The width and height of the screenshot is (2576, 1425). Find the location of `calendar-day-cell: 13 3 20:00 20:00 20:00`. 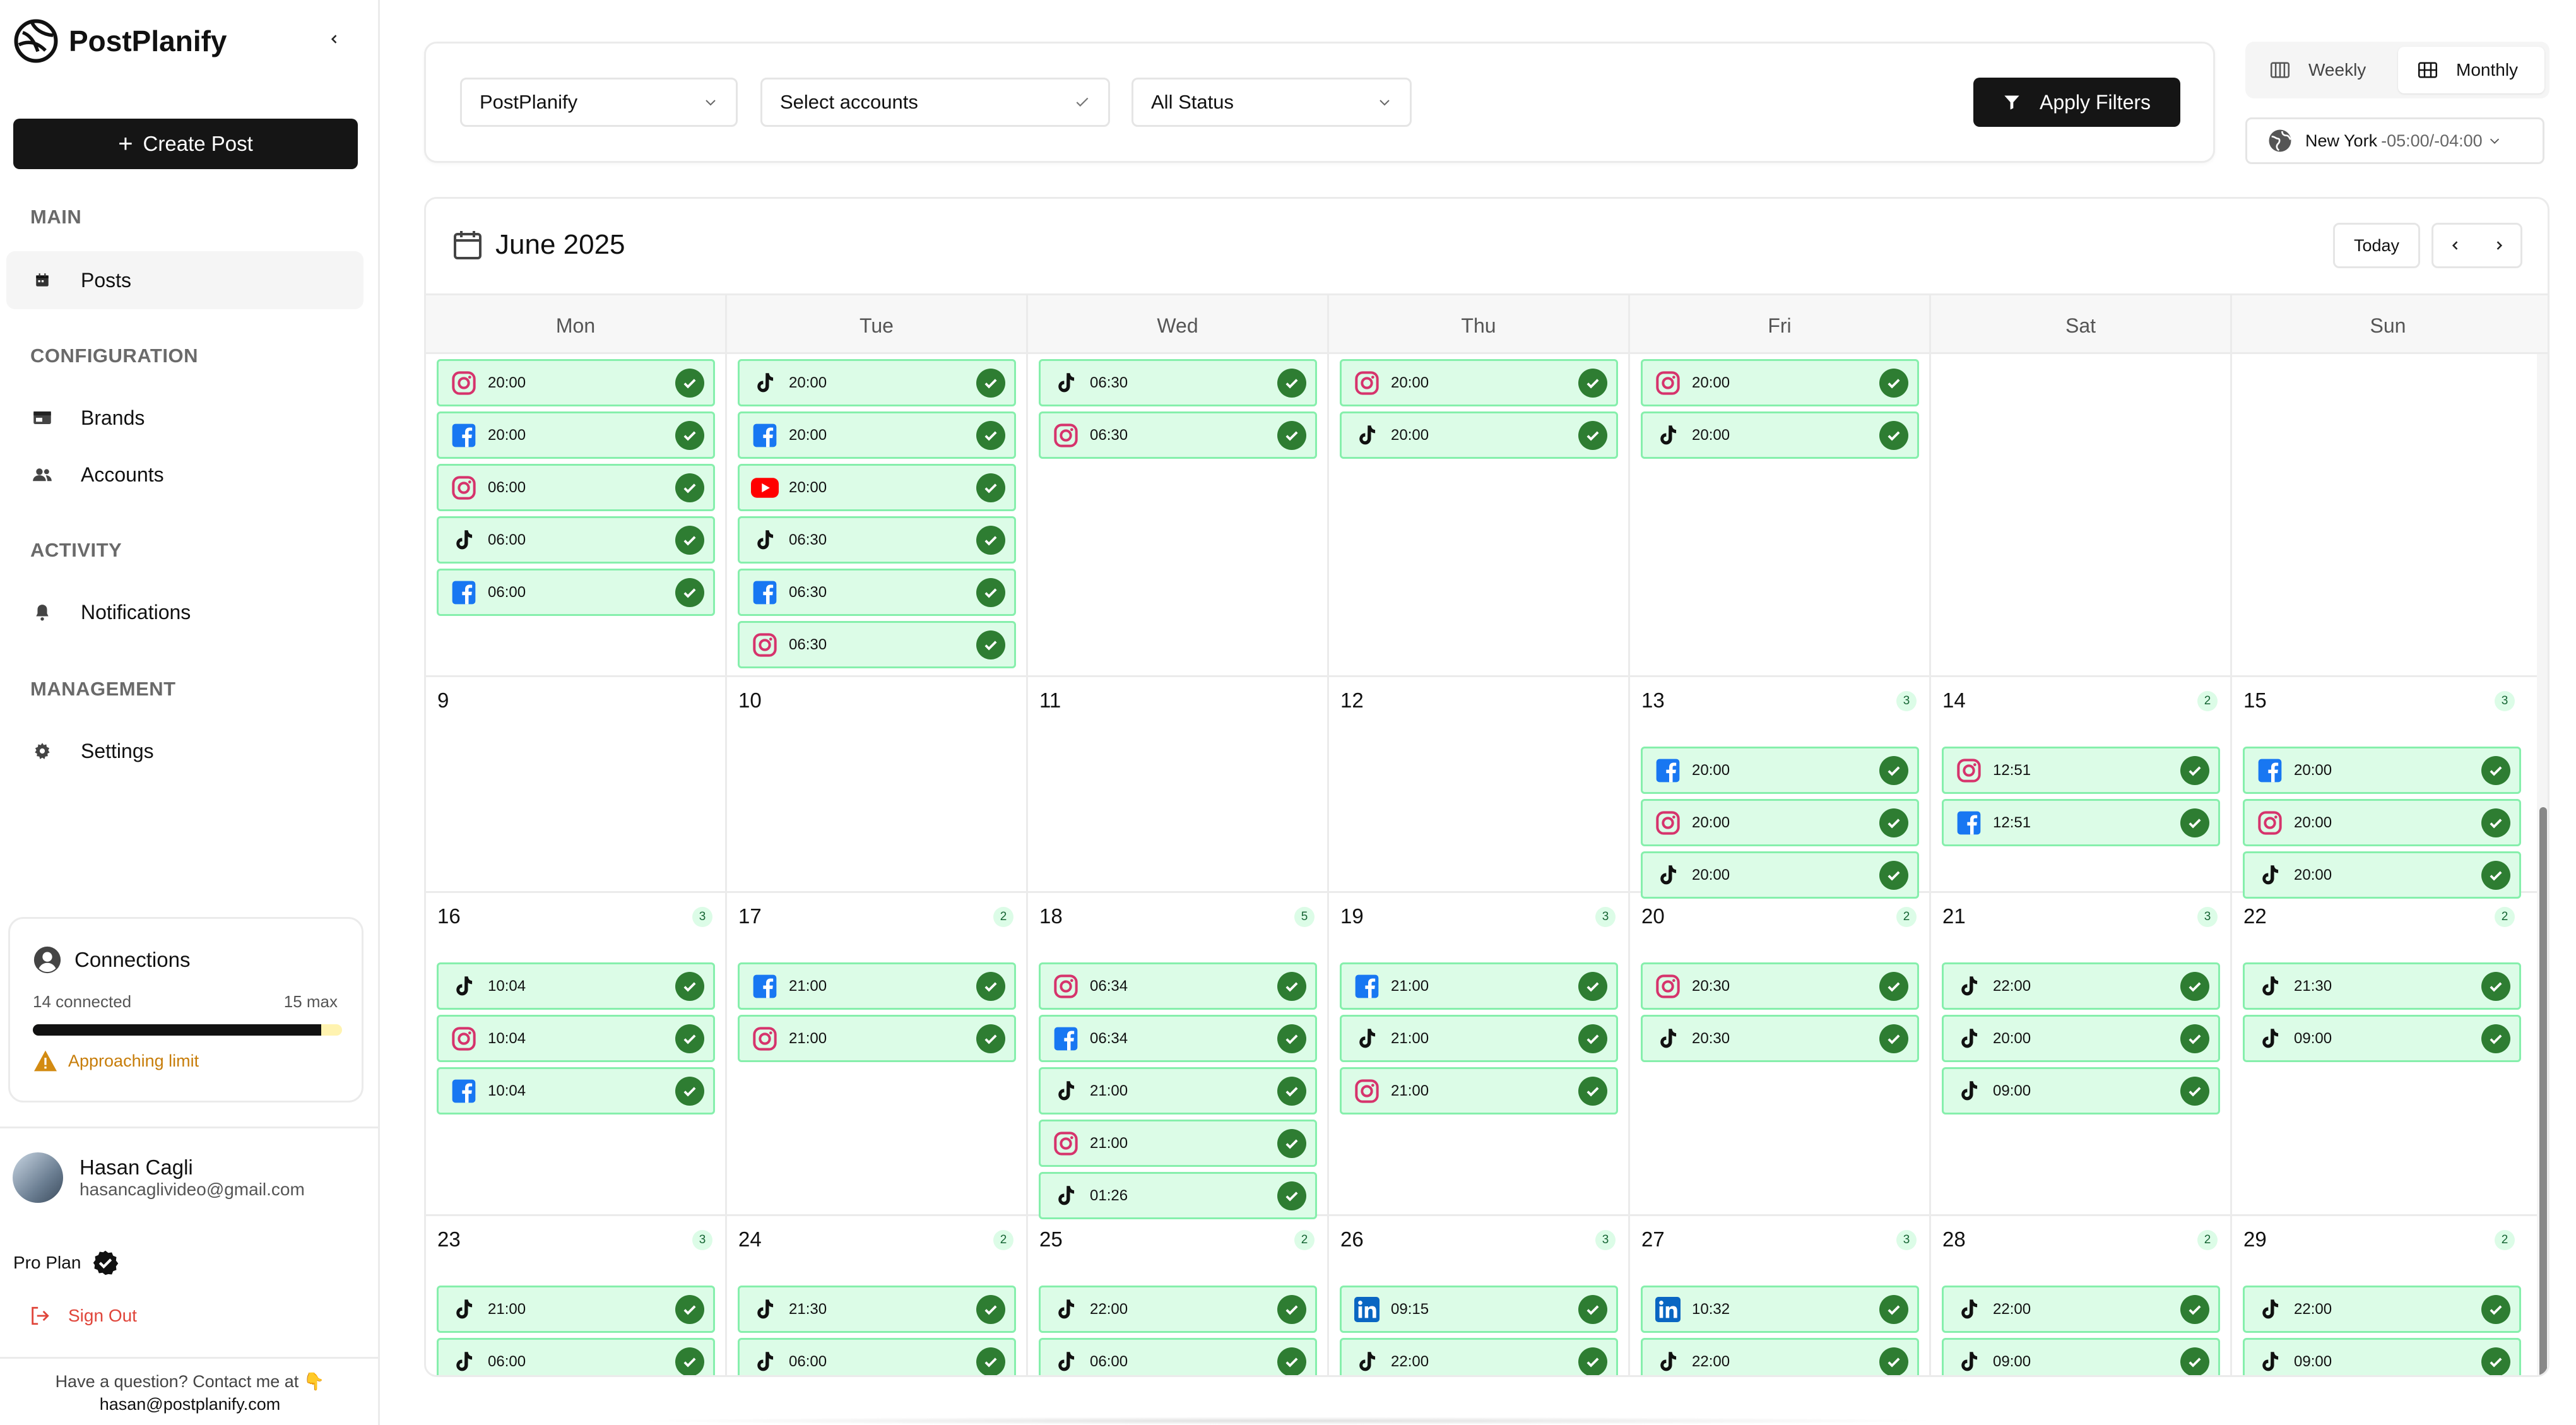

calendar-day-cell: 13 3 20:00 20:00 20:00 is located at coordinates (1781, 788).